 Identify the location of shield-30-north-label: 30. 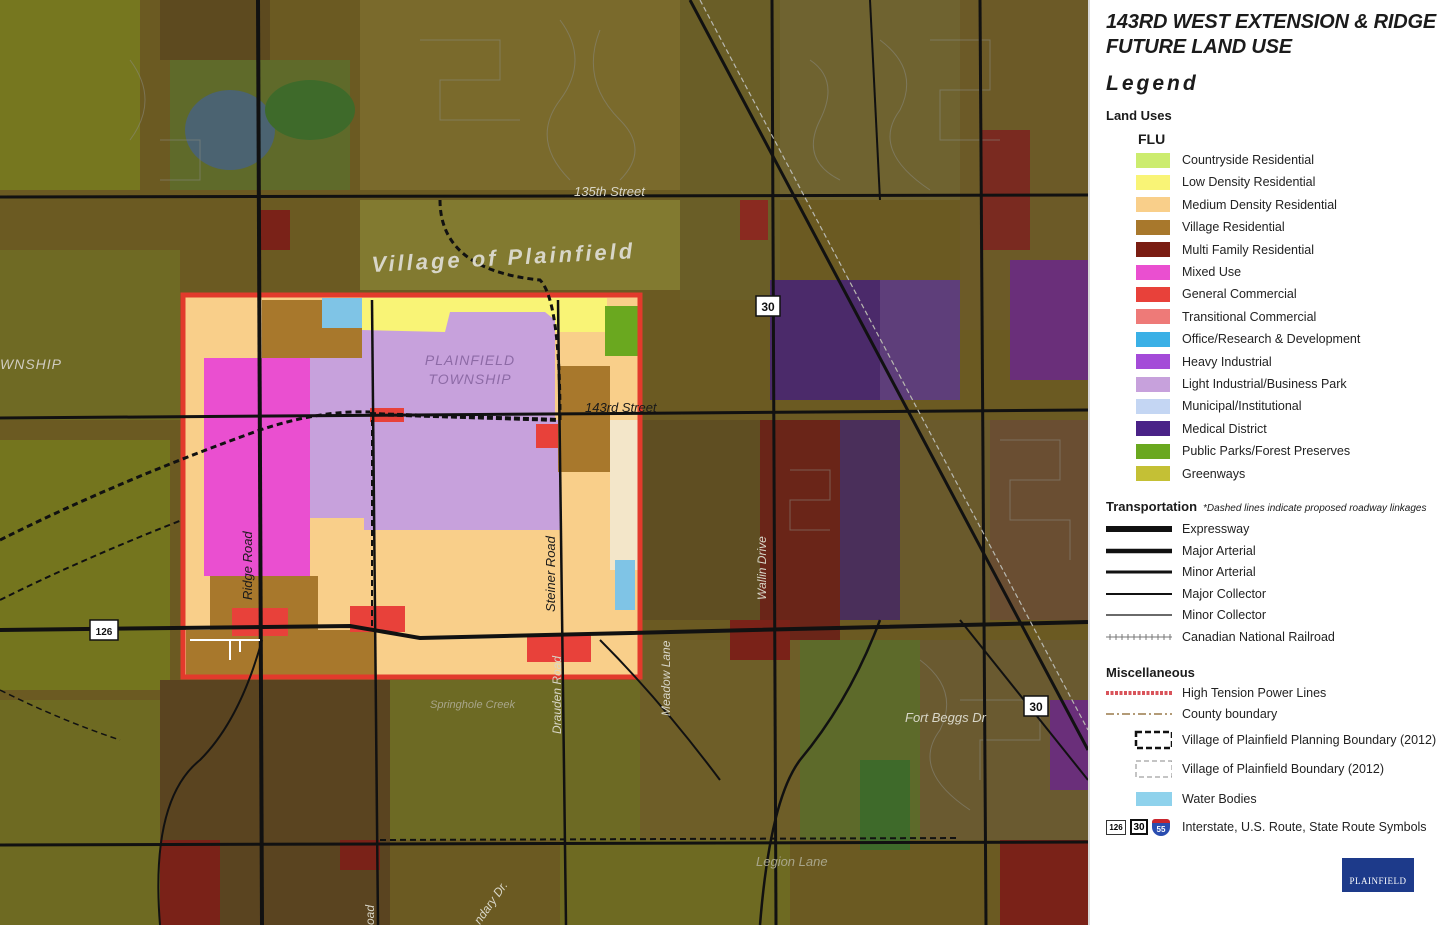
(768, 307).